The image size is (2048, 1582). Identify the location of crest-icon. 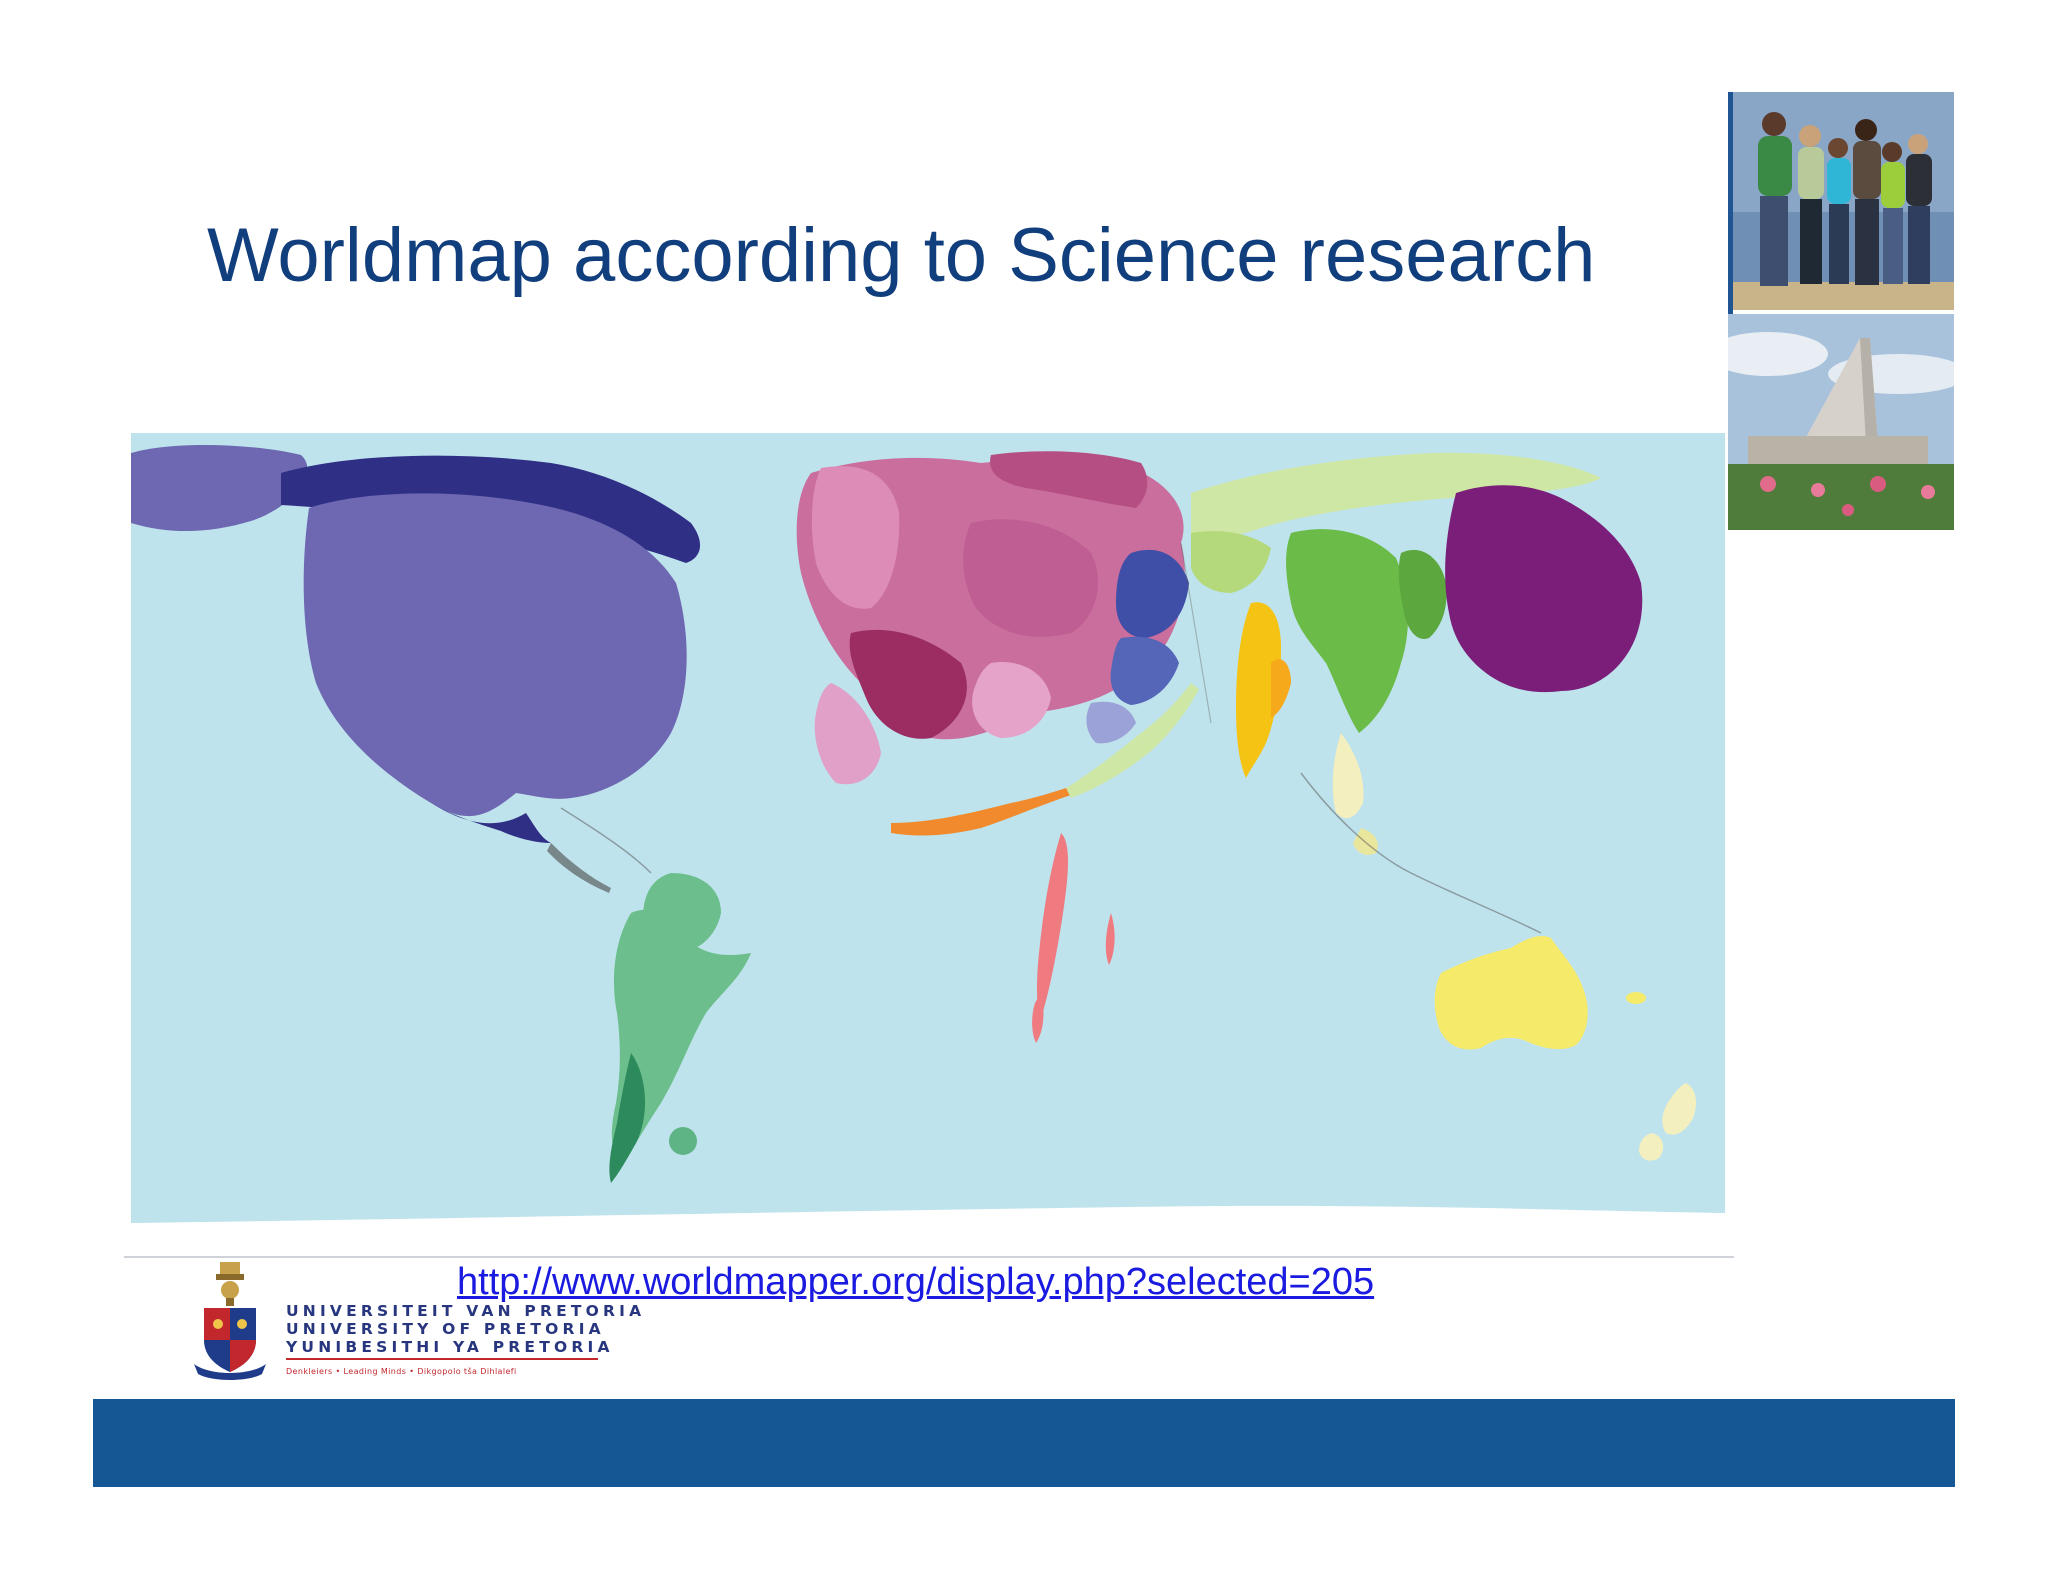
(230, 1321).